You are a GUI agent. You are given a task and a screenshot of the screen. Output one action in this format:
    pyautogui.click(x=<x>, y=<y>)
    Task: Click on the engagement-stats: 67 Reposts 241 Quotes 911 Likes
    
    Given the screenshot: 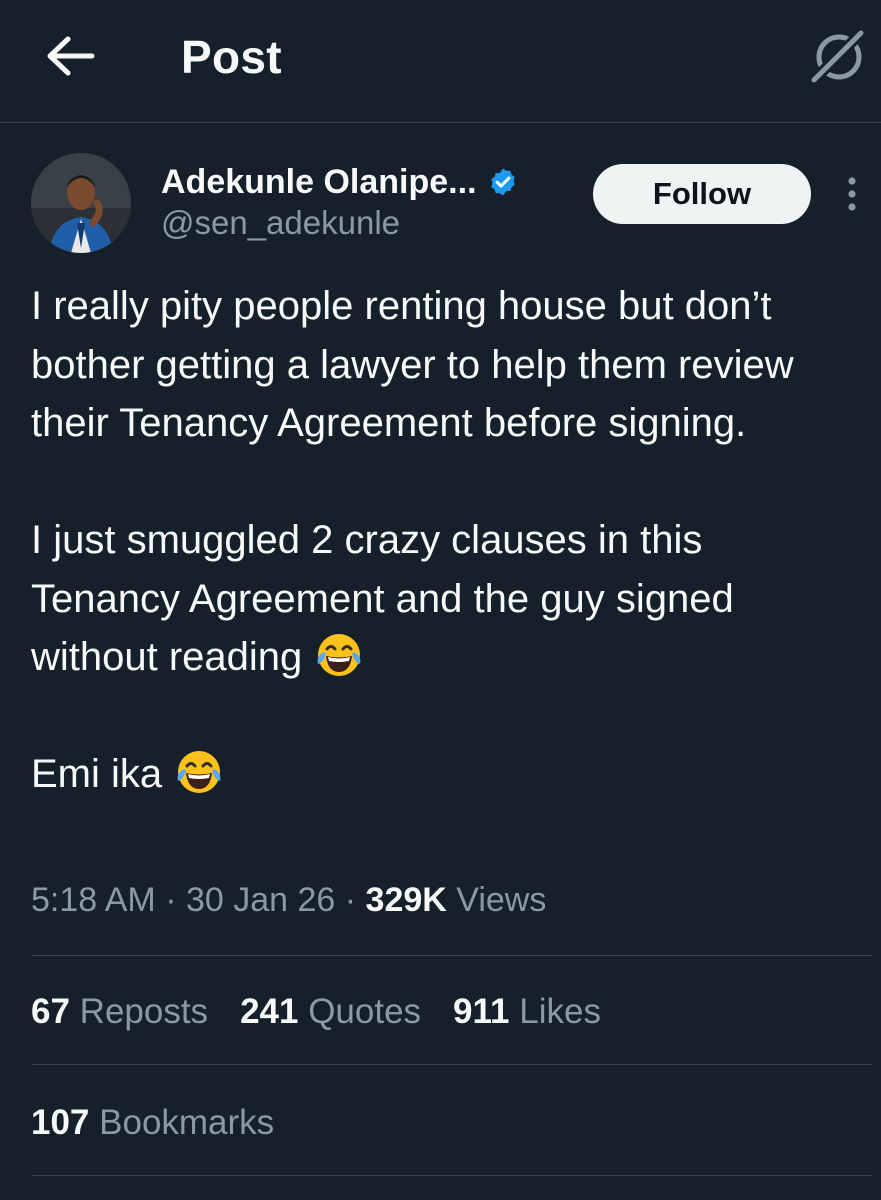 What is the action you would take?
    pyautogui.click(x=332, y=1012)
    